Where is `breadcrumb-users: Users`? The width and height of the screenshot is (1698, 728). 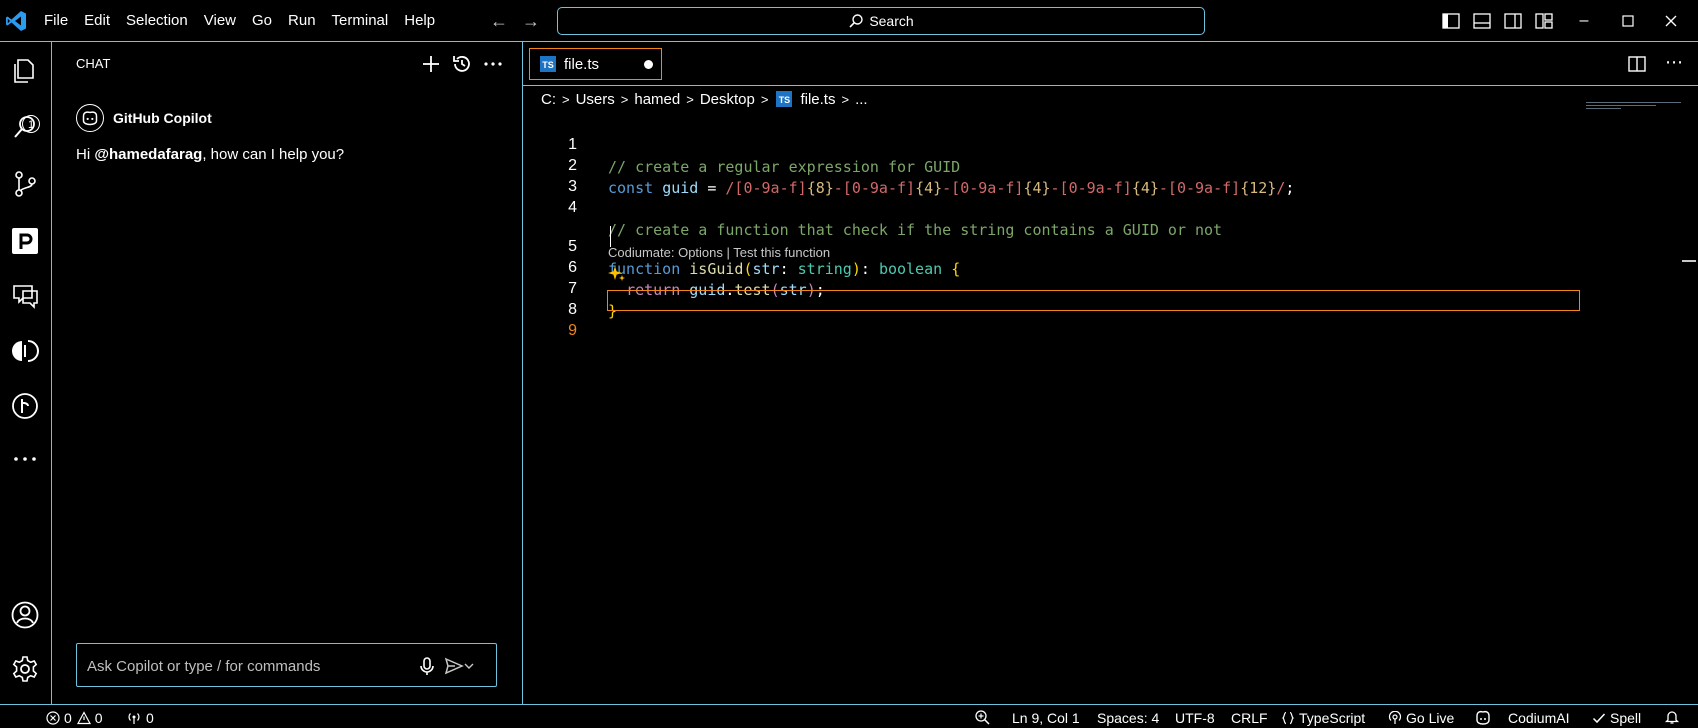 breadcrumb-users: Users is located at coordinates (595, 99).